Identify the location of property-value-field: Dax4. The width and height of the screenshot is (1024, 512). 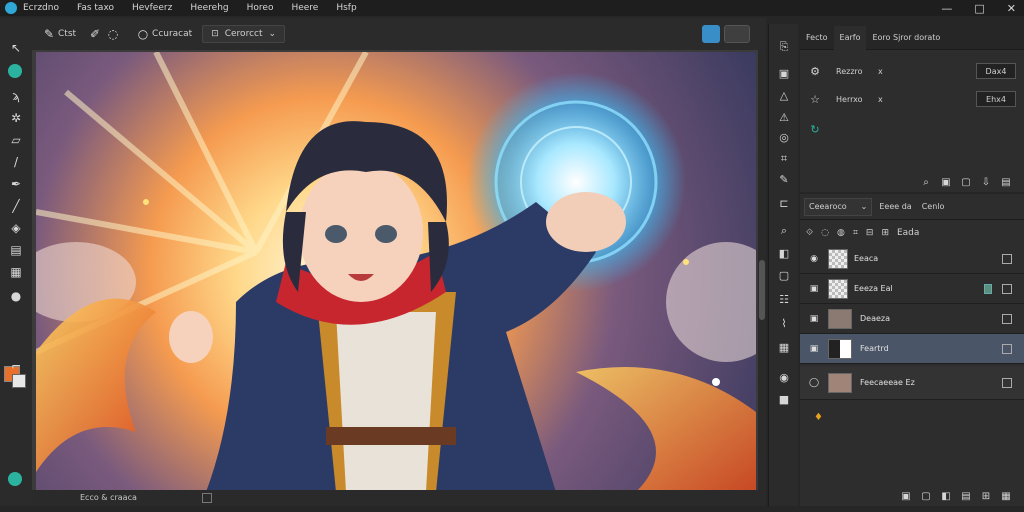
(996, 71).